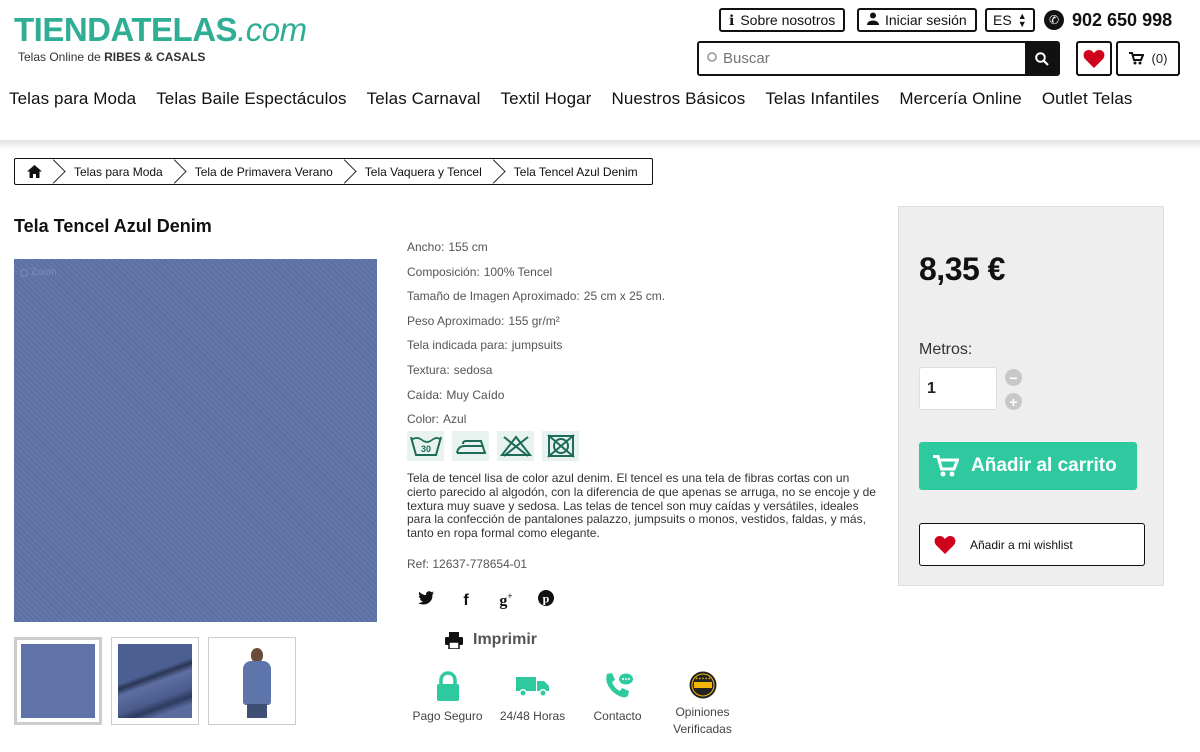 This screenshot has width=1200, height=752. I want to click on phone-chat-icon, so click(618, 686).